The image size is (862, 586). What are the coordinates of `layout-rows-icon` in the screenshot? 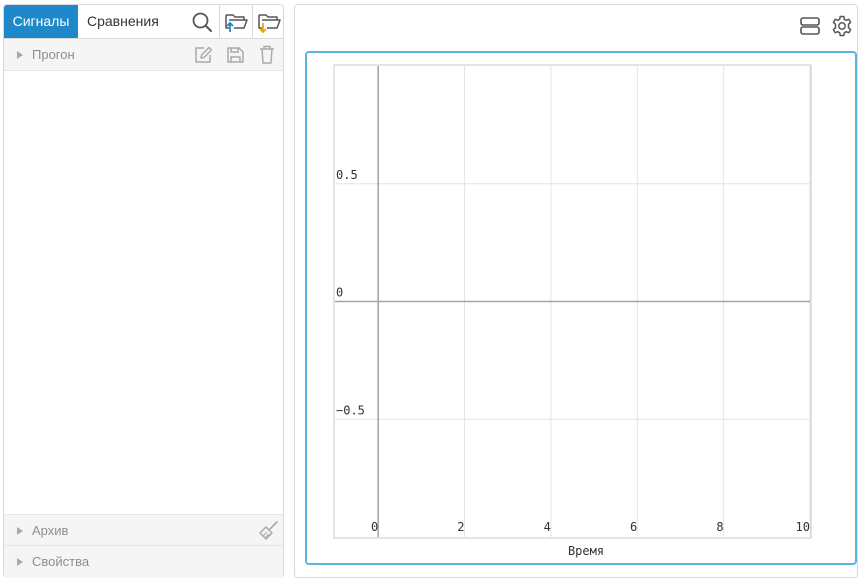 It's located at (810, 26).